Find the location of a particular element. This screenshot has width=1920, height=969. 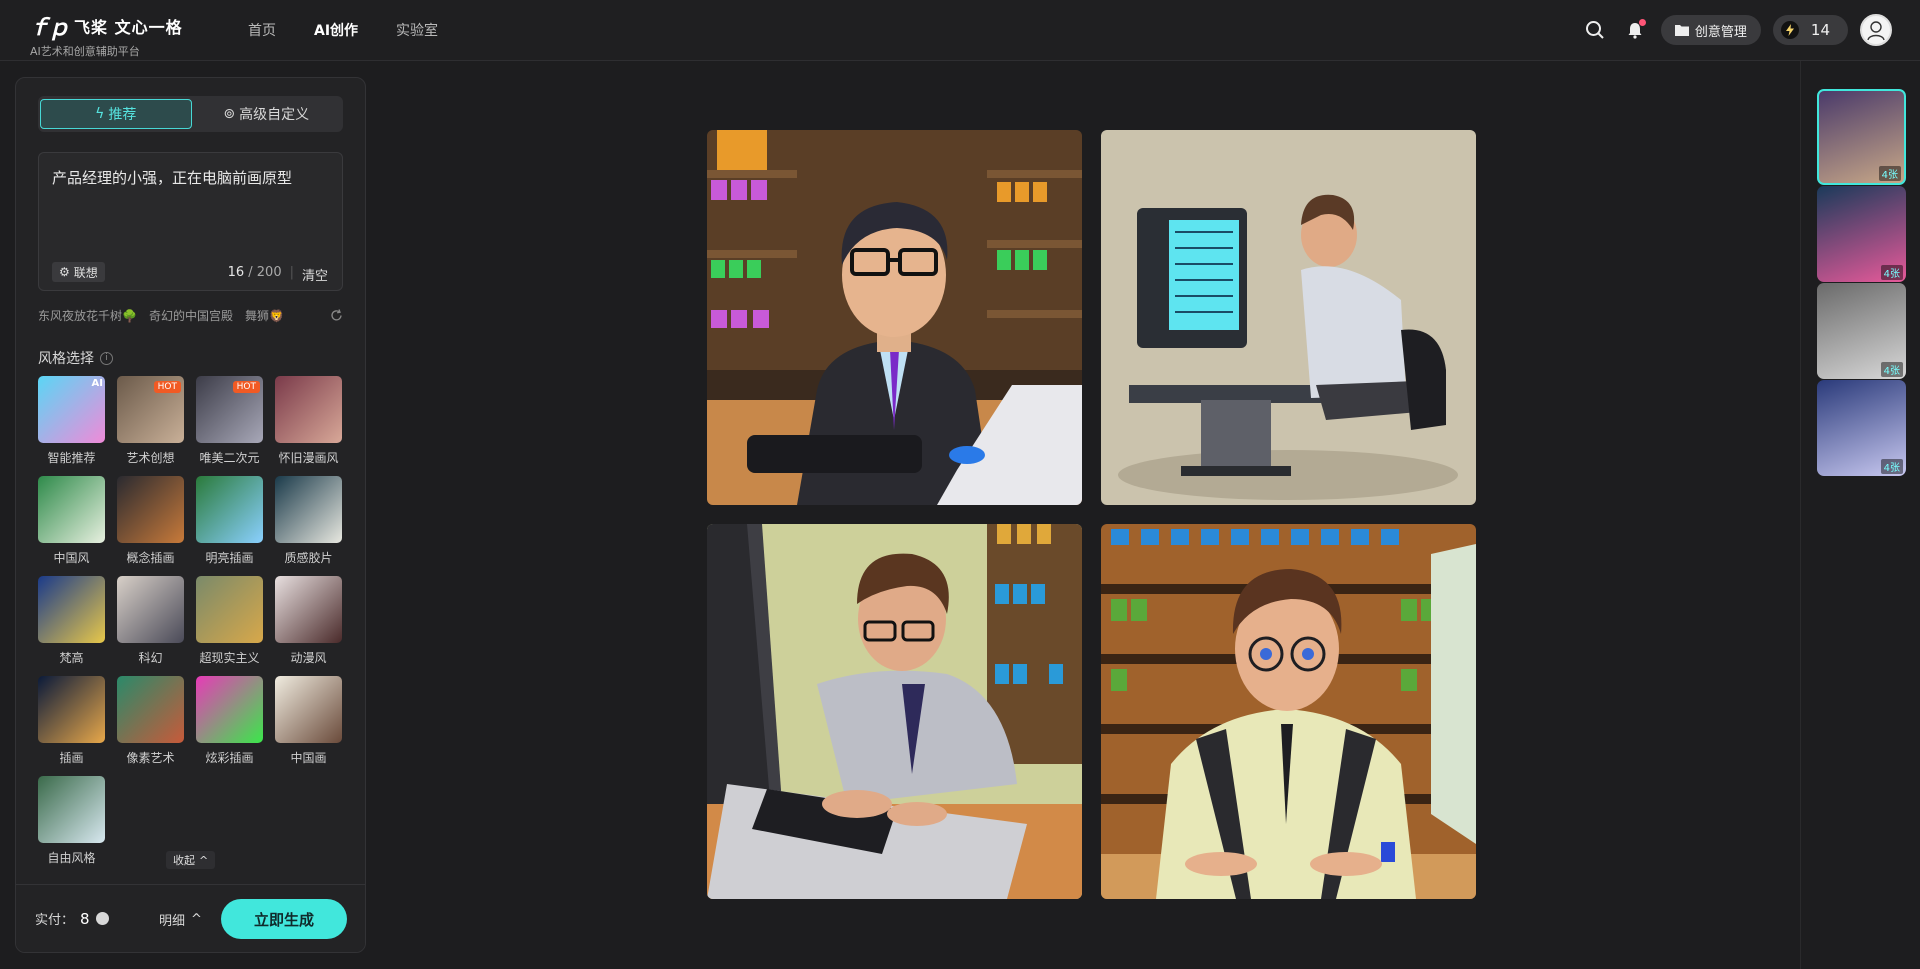

style-label: 艺术创想 is located at coordinates (150, 458).